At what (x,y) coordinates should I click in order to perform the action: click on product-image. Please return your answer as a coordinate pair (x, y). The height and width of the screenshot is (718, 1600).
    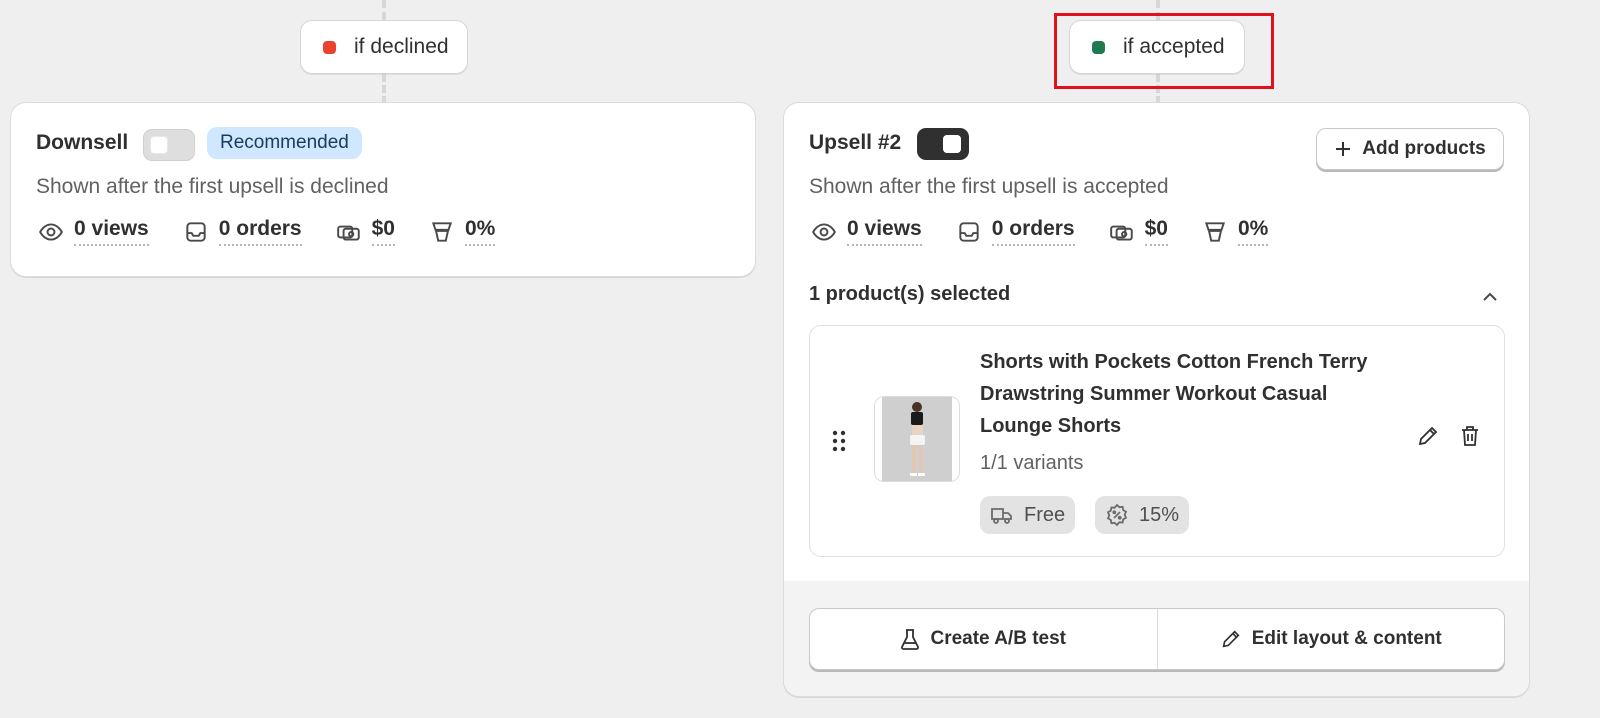
    Looking at the image, I should click on (917, 439).